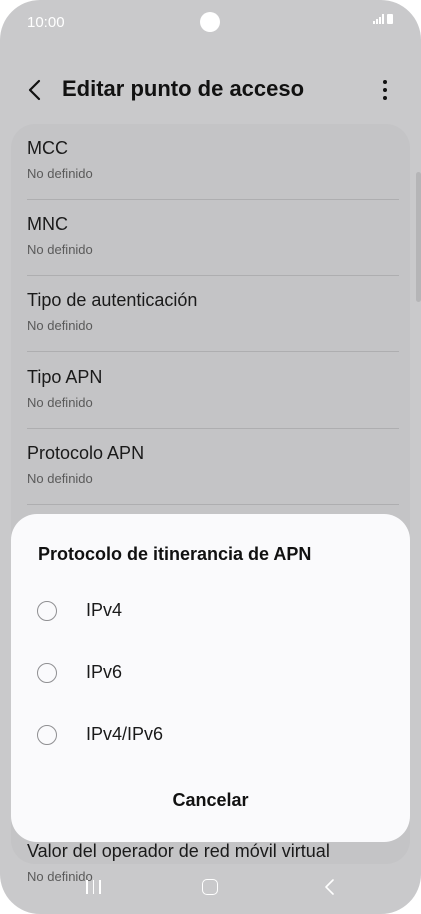 The height and width of the screenshot is (914, 421). I want to click on option-ipv4: IPv4, so click(210, 614).